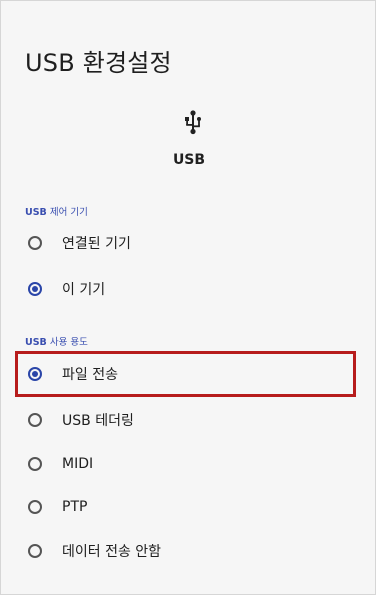 The image size is (376, 595). Describe the element at coordinates (189, 160) in the screenshot. I see `usb-label: USB` at that location.